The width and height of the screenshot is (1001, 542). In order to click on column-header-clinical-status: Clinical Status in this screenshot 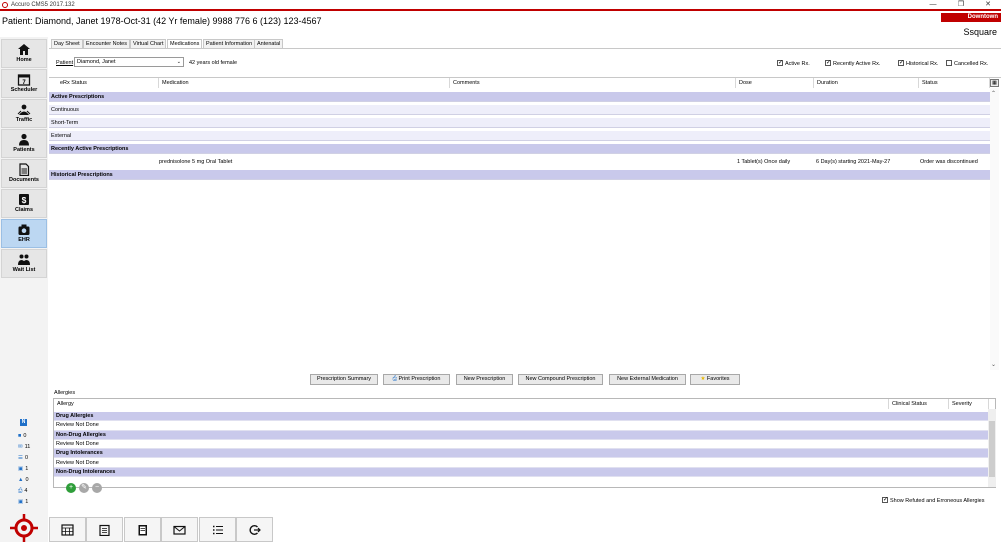, I will do `click(919, 404)`.